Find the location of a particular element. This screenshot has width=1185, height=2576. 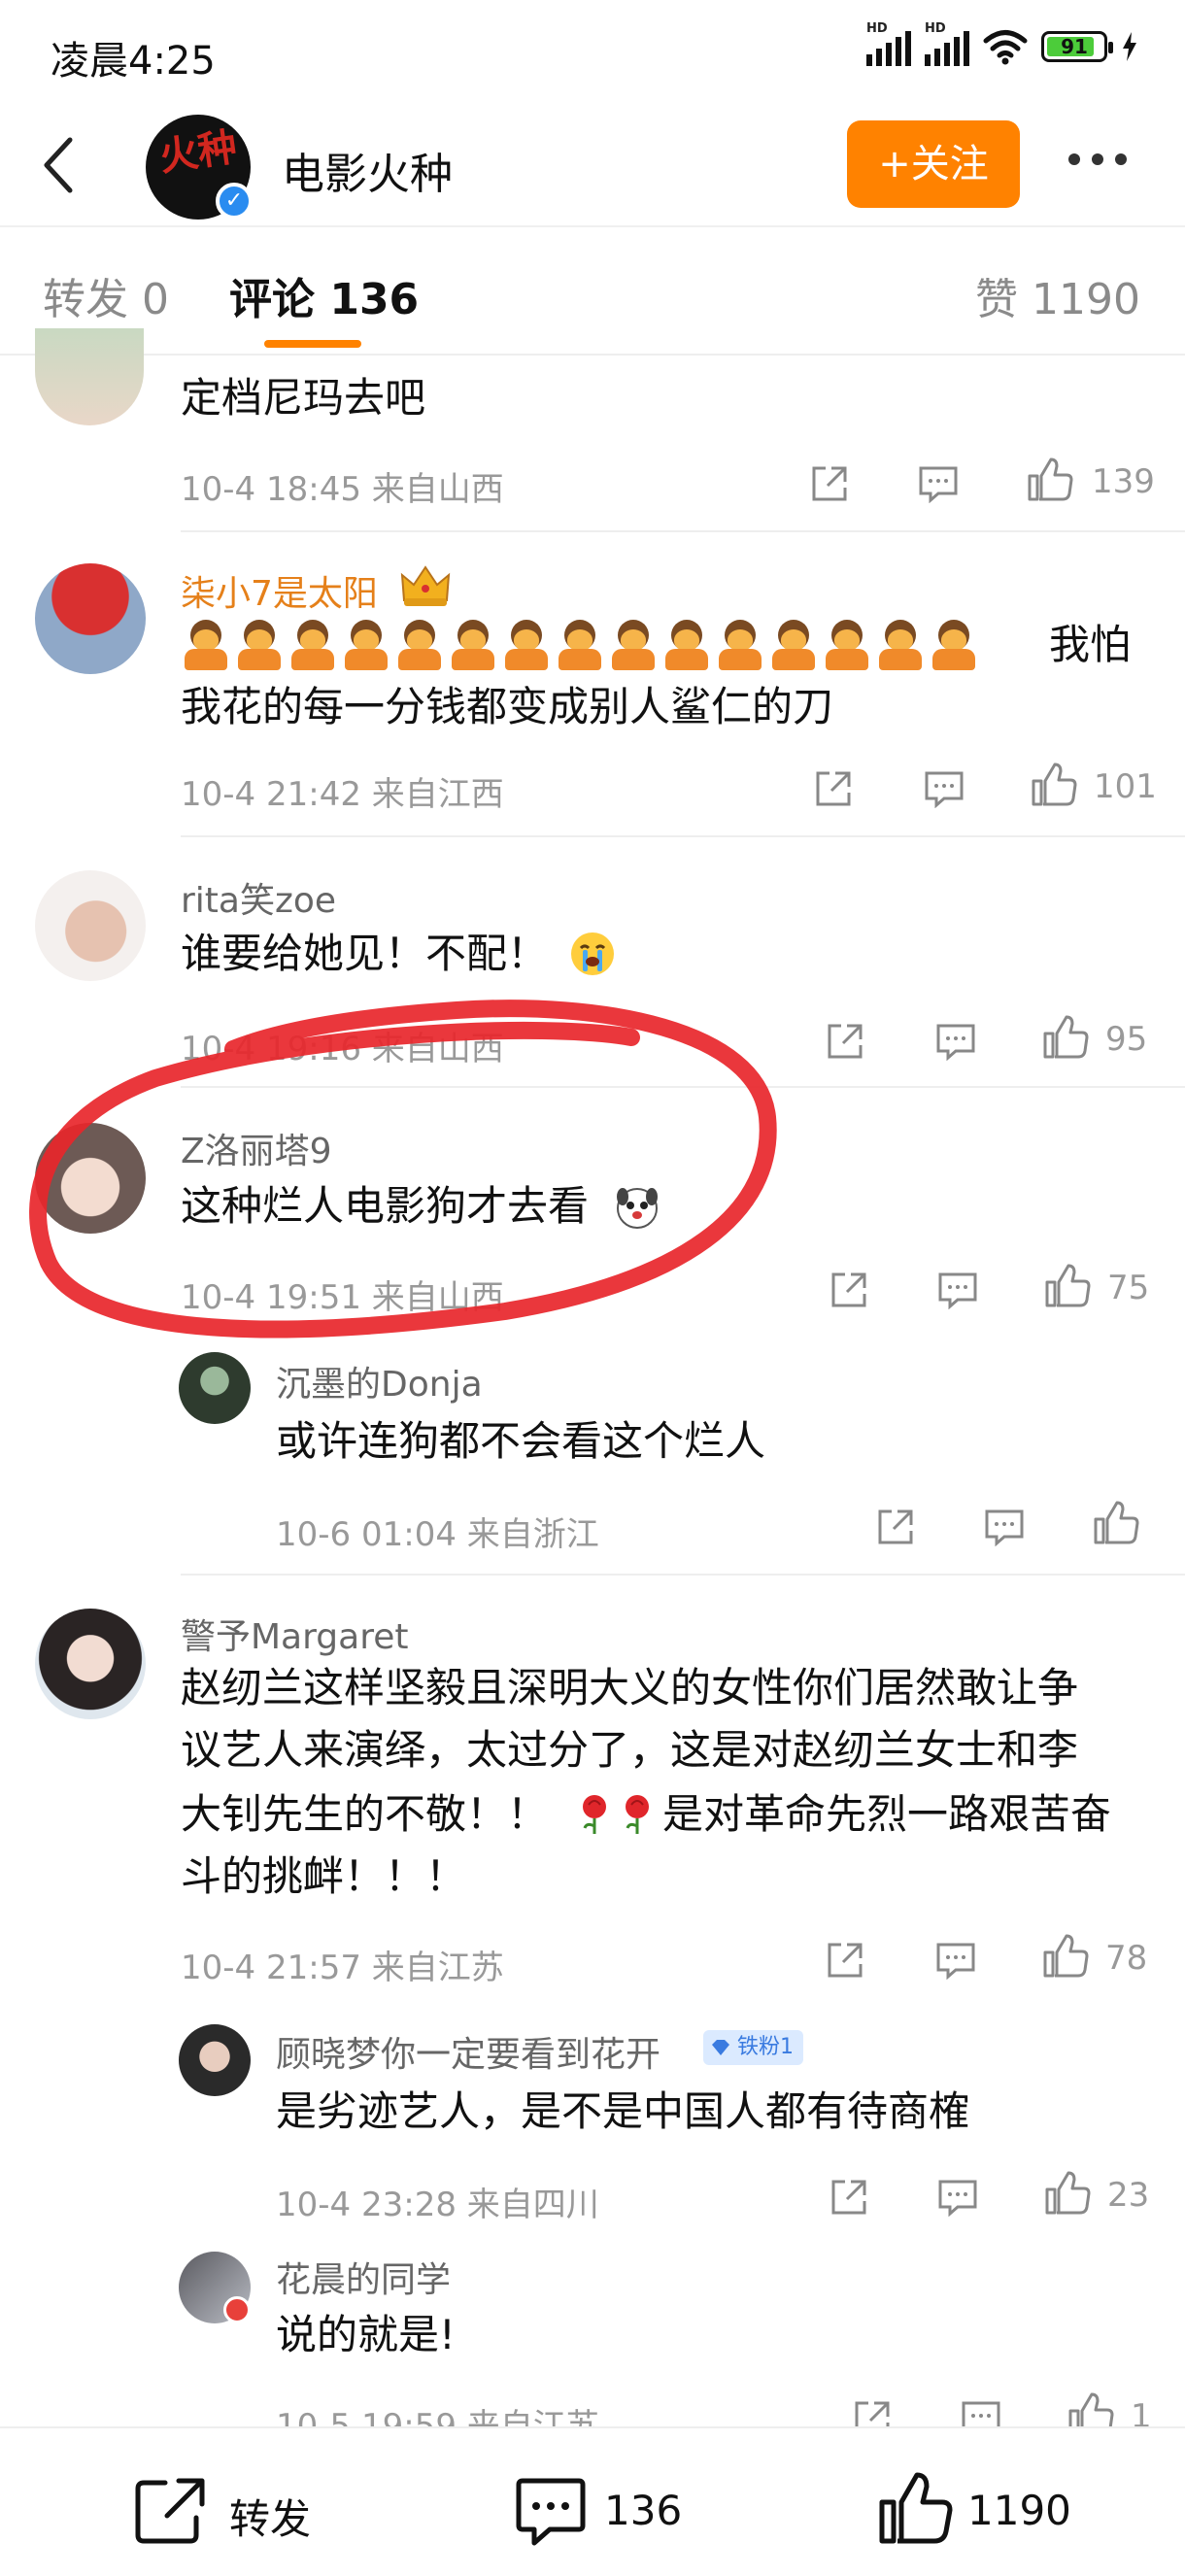

comment-text: 定档尼玛去吧 is located at coordinates (304, 398).